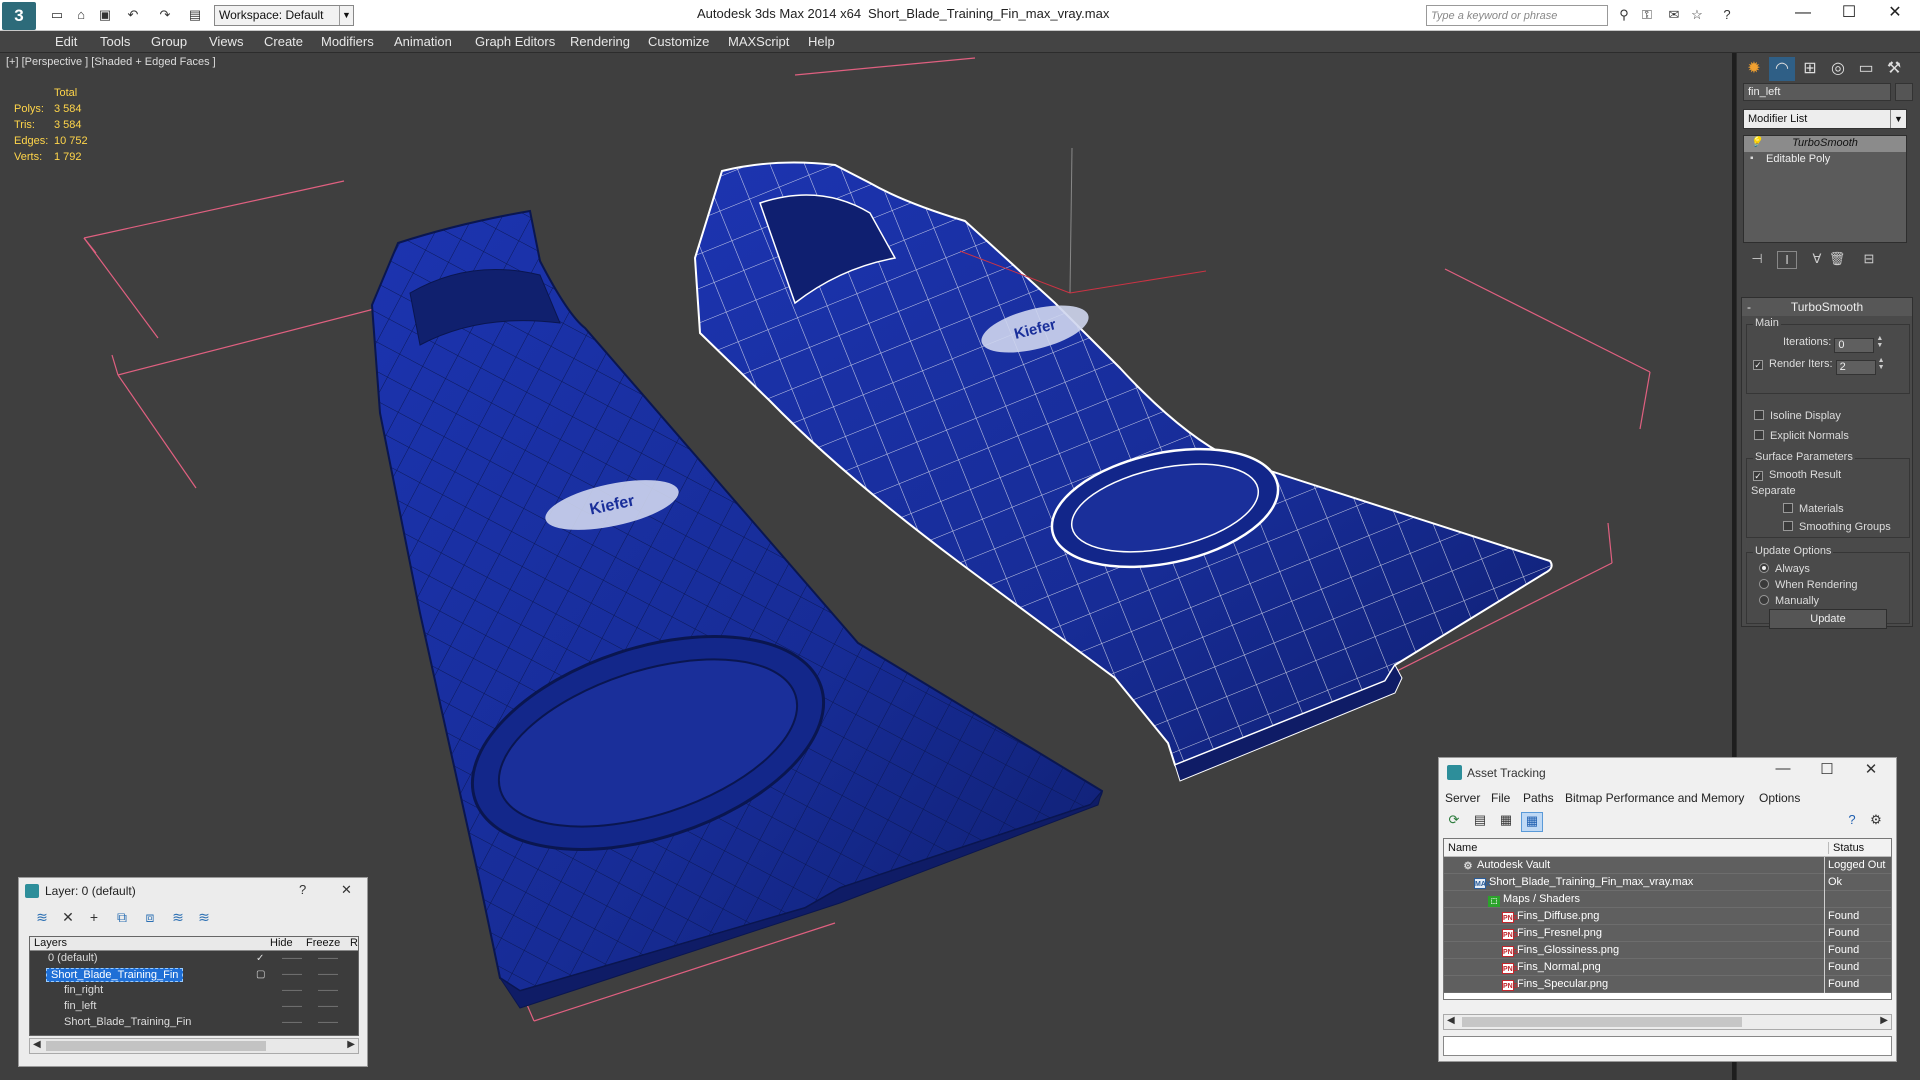  I want to click on undo-icon: ↶, so click(133, 15).